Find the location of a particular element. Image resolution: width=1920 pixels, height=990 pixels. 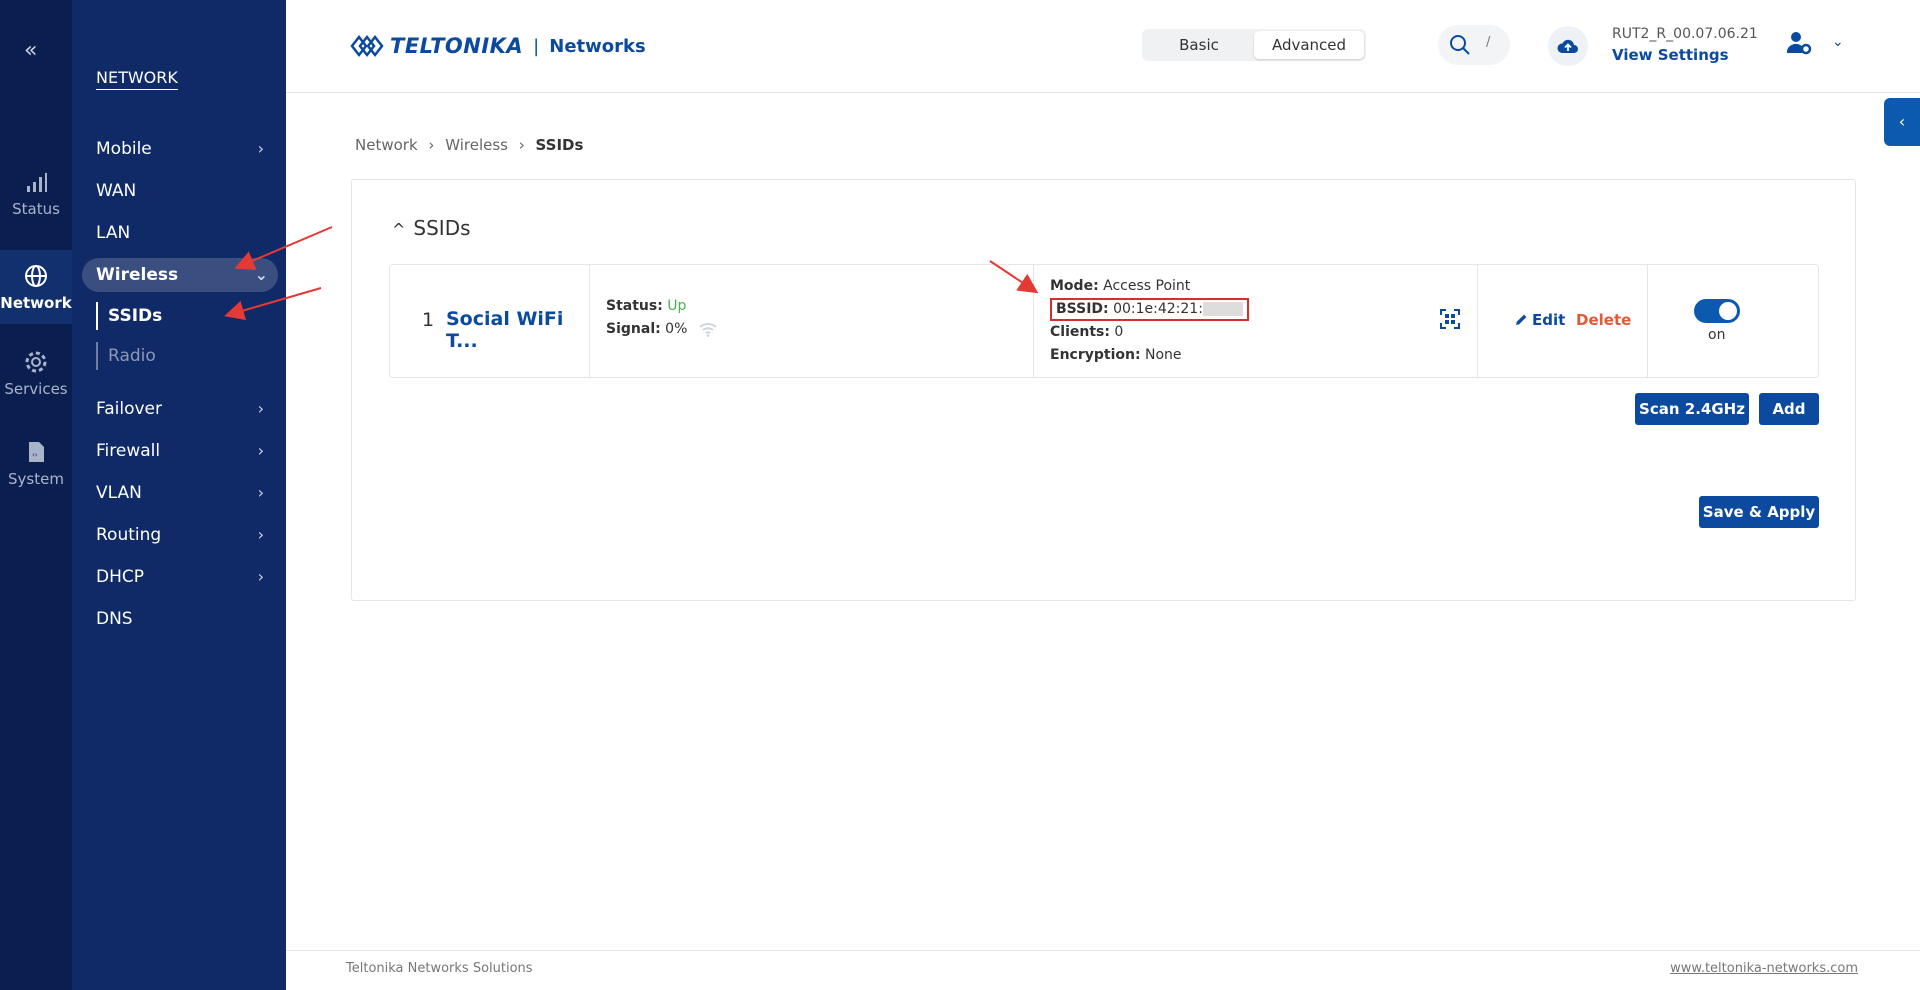

gear-icon is located at coordinates (36, 362).